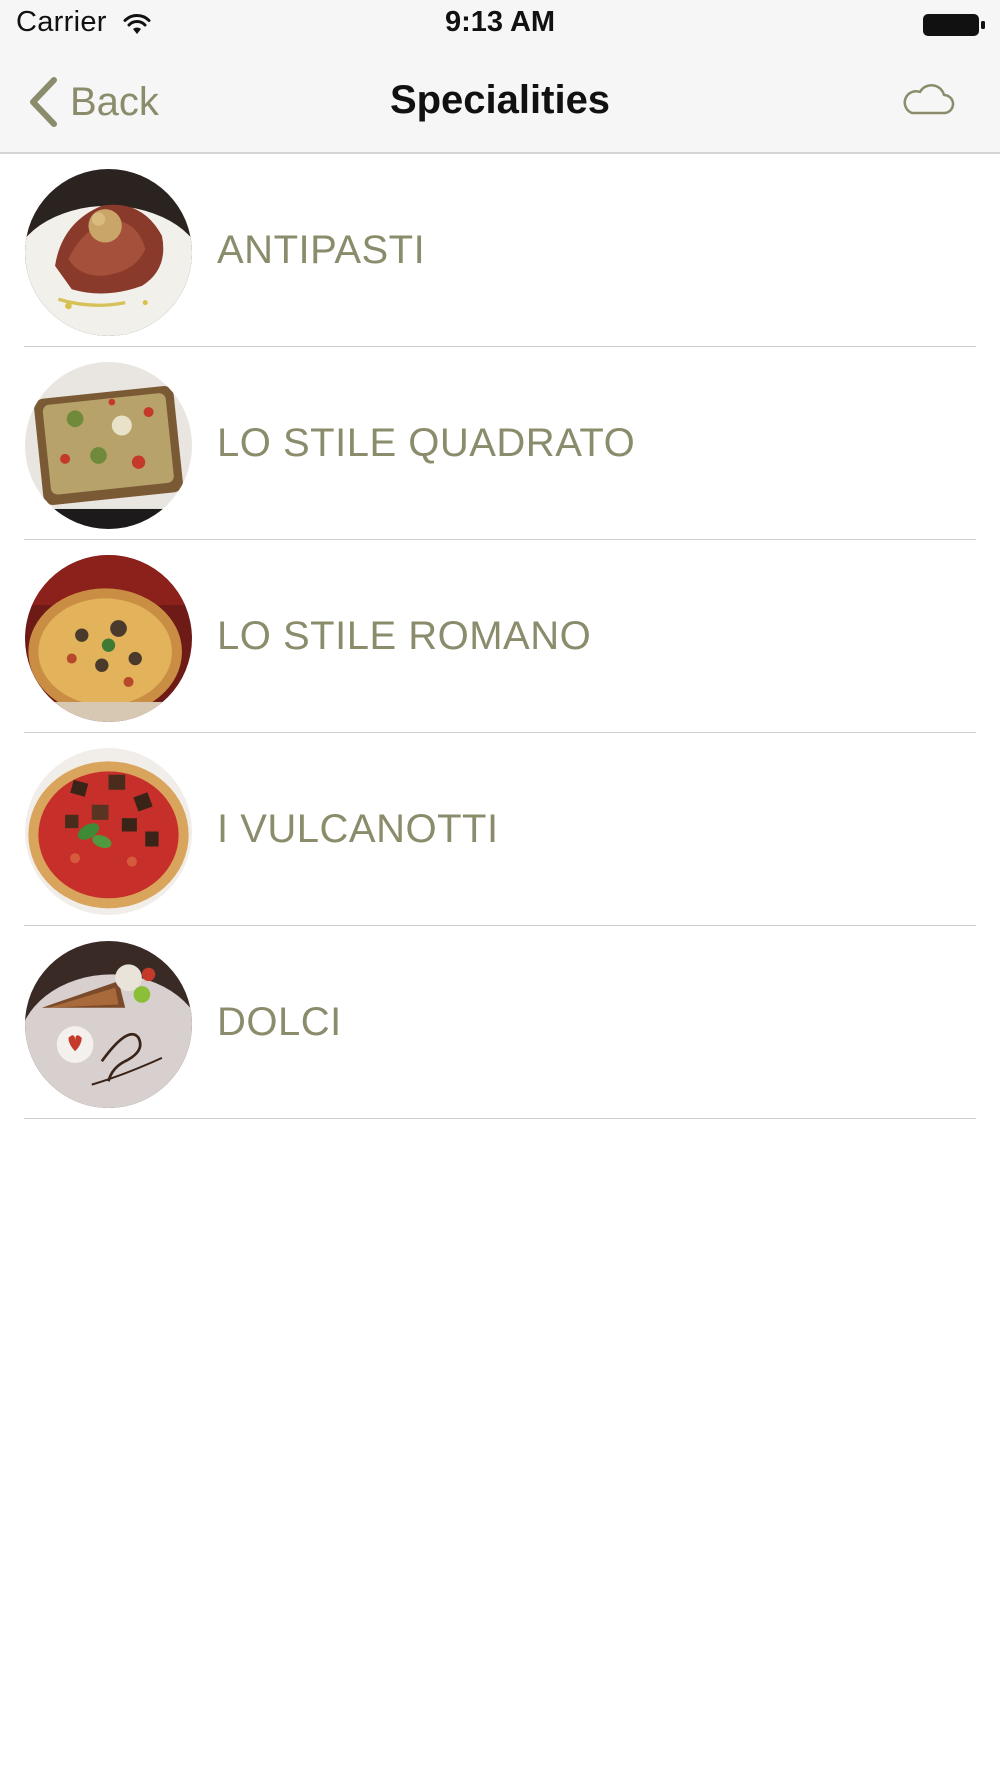  I want to click on antipasti-photo, so click(108, 252).